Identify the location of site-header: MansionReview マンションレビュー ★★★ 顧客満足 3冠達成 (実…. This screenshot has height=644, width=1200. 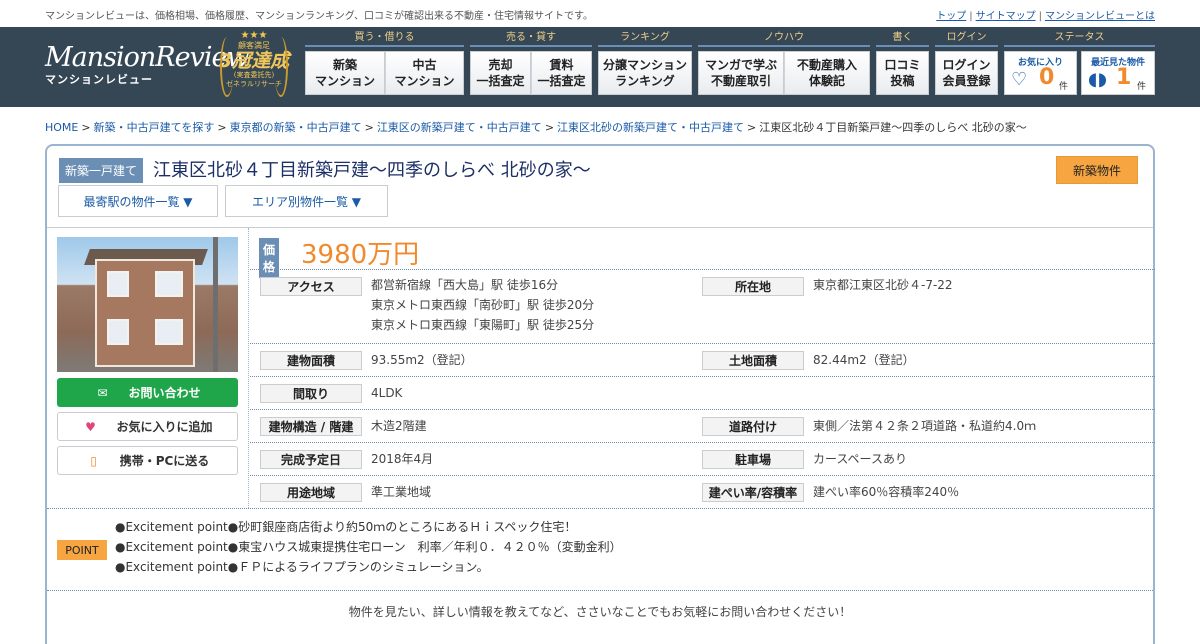
(600, 67).